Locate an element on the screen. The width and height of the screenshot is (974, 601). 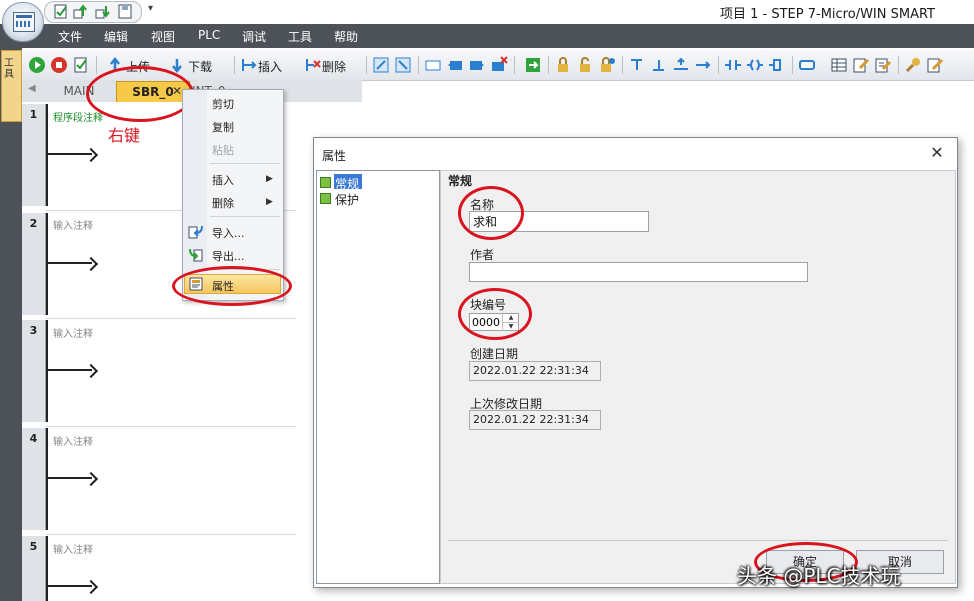
new-project-icon is located at coordinates (61, 11).